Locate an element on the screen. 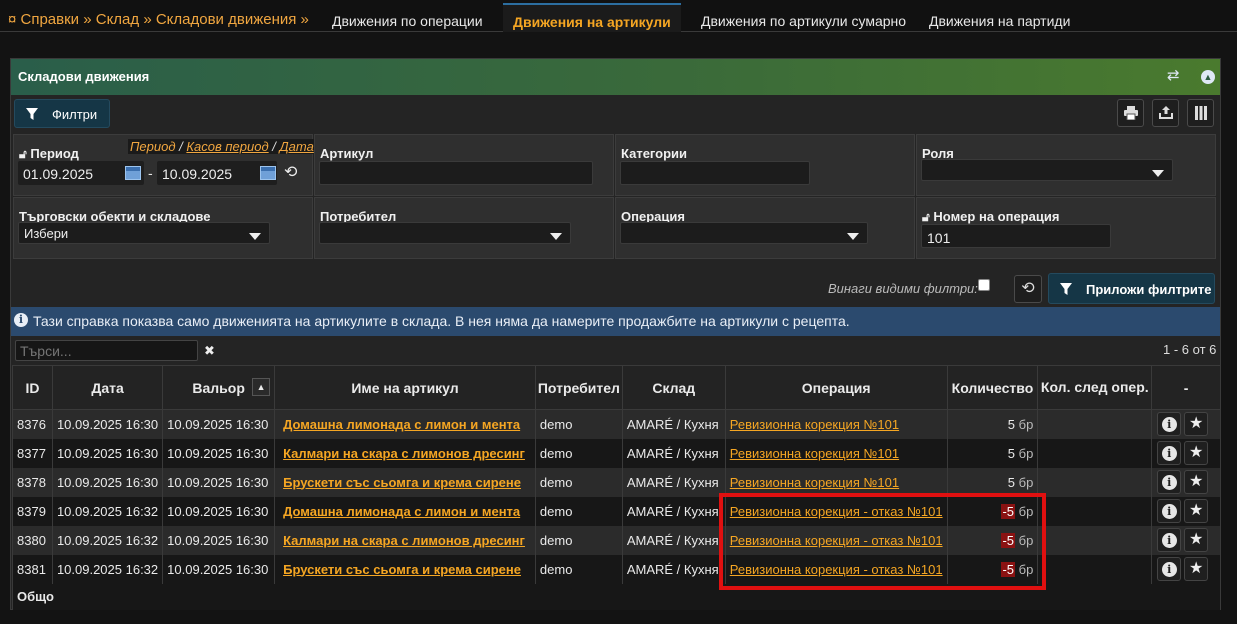 Image resolution: width=1237 pixels, height=624 pixels. period-mode-links: Период / Касов период / Дата is located at coordinates (222, 146).